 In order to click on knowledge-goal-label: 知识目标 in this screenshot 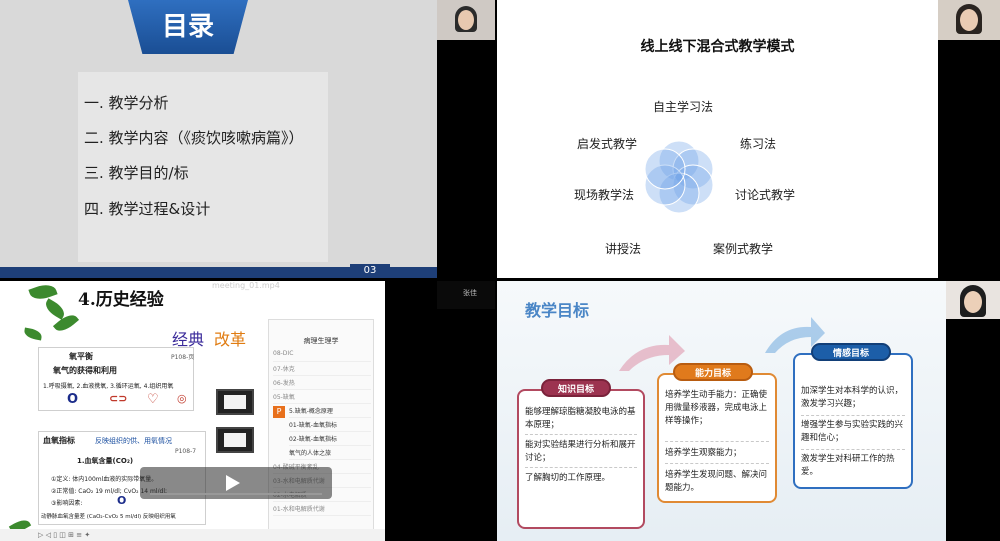, I will do `click(576, 388)`.